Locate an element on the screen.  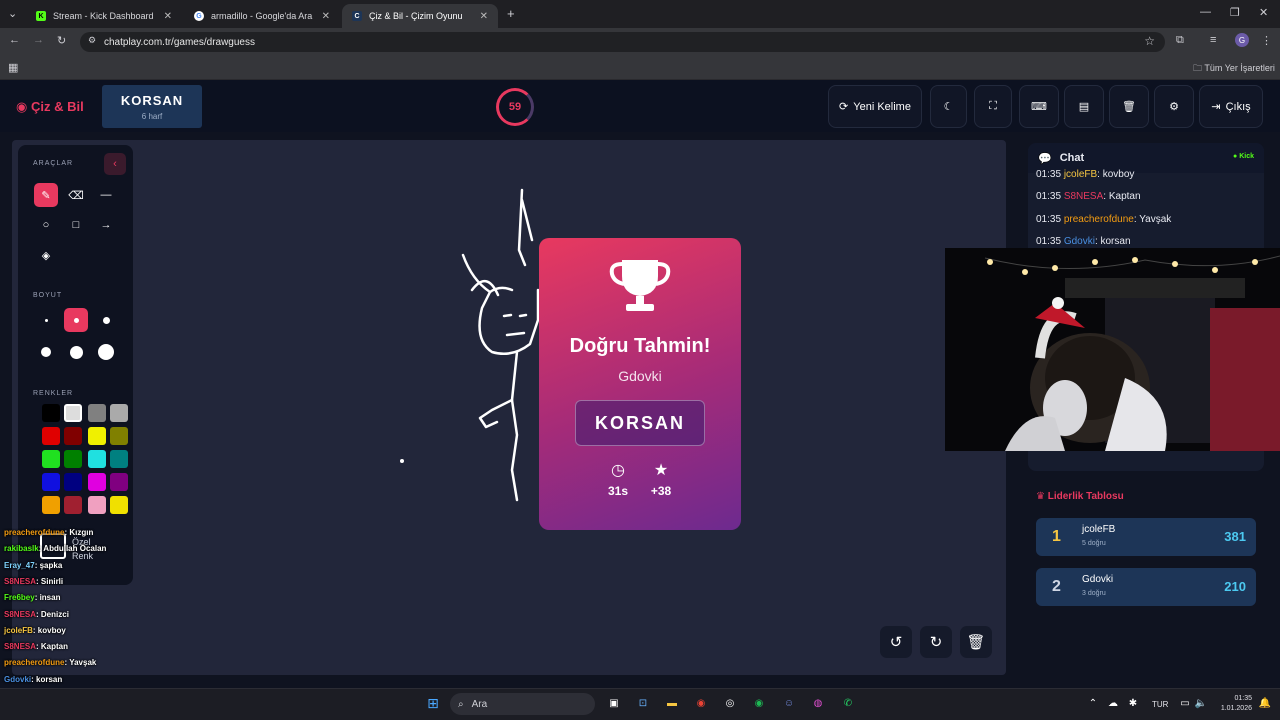
chrome-taskbar-icon: ◉ is located at coordinates (701, 703).